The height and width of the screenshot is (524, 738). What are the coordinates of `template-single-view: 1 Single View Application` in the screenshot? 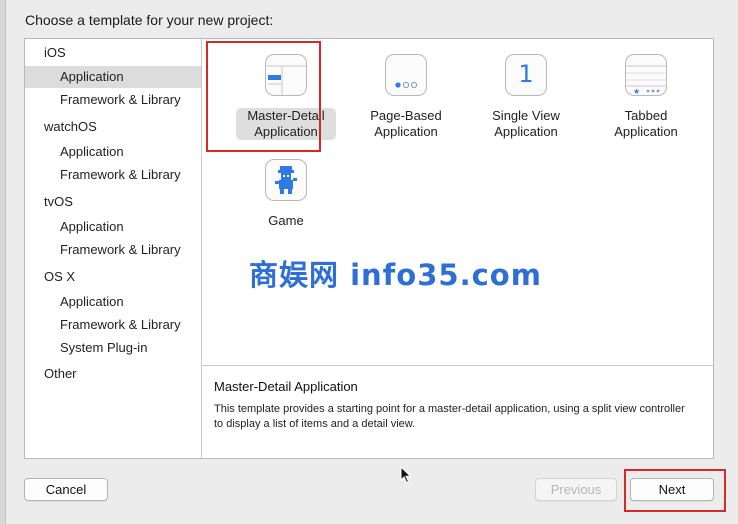 It's located at (526, 97).